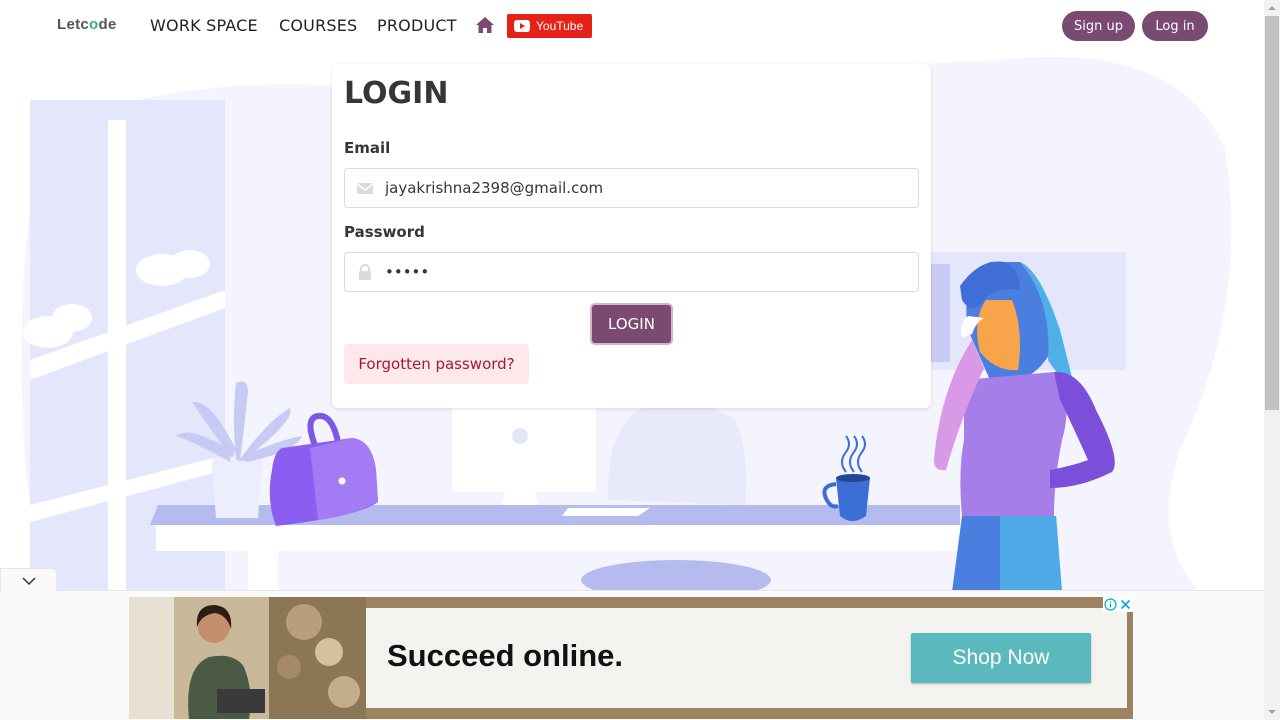  Describe the element at coordinates (746, 658) in the screenshot. I see `ad-panel: Succeed online. Shop Now` at that location.